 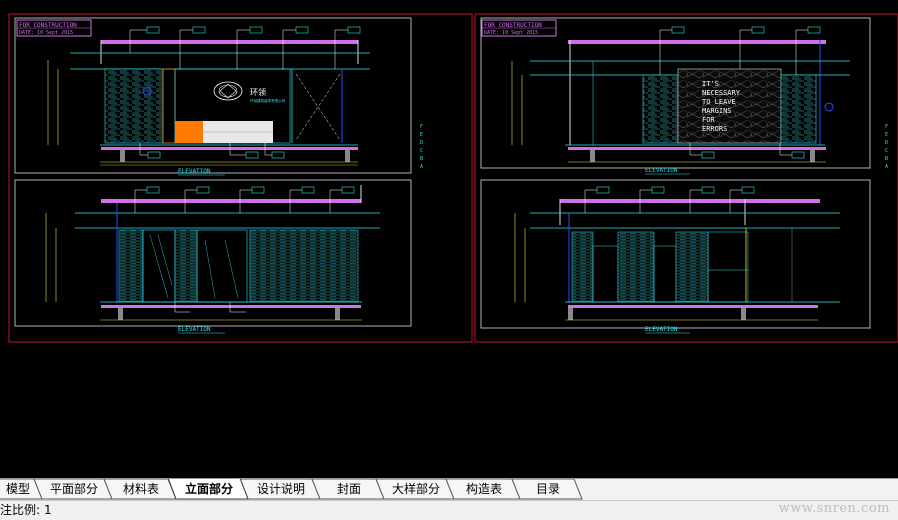 I want to click on tab-materials: 材料表, so click(x=141, y=489).